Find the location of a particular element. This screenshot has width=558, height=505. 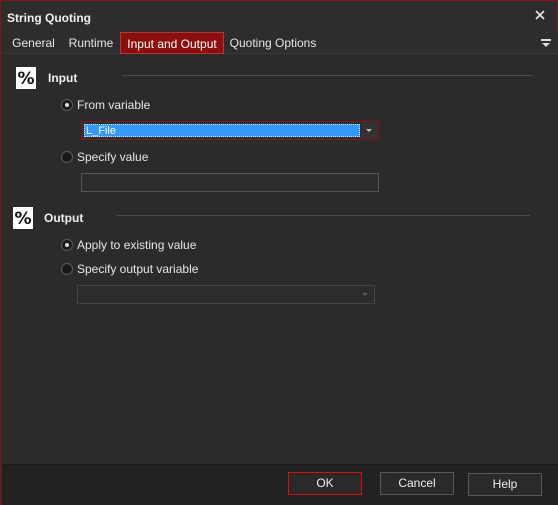

title-bar: String Quoting is located at coordinates (279, 16).